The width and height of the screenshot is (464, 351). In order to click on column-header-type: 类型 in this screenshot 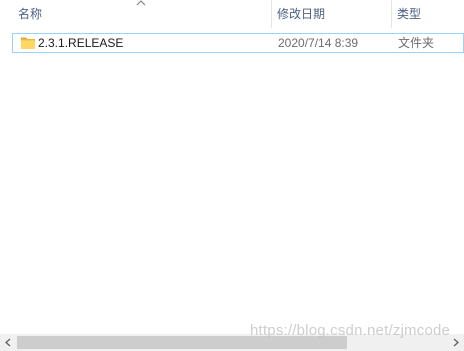, I will do `click(427, 14)`.